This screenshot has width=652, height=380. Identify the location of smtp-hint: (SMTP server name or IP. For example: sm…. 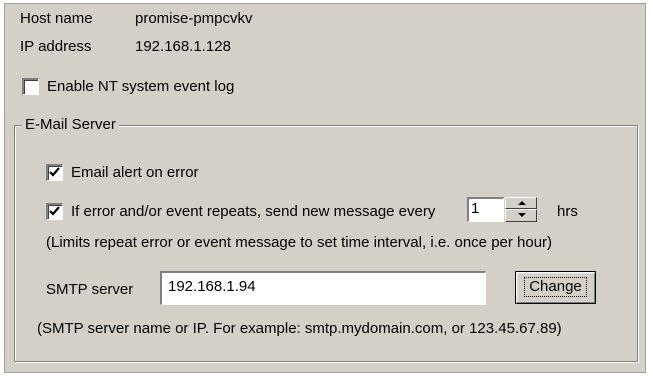
(299, 328).